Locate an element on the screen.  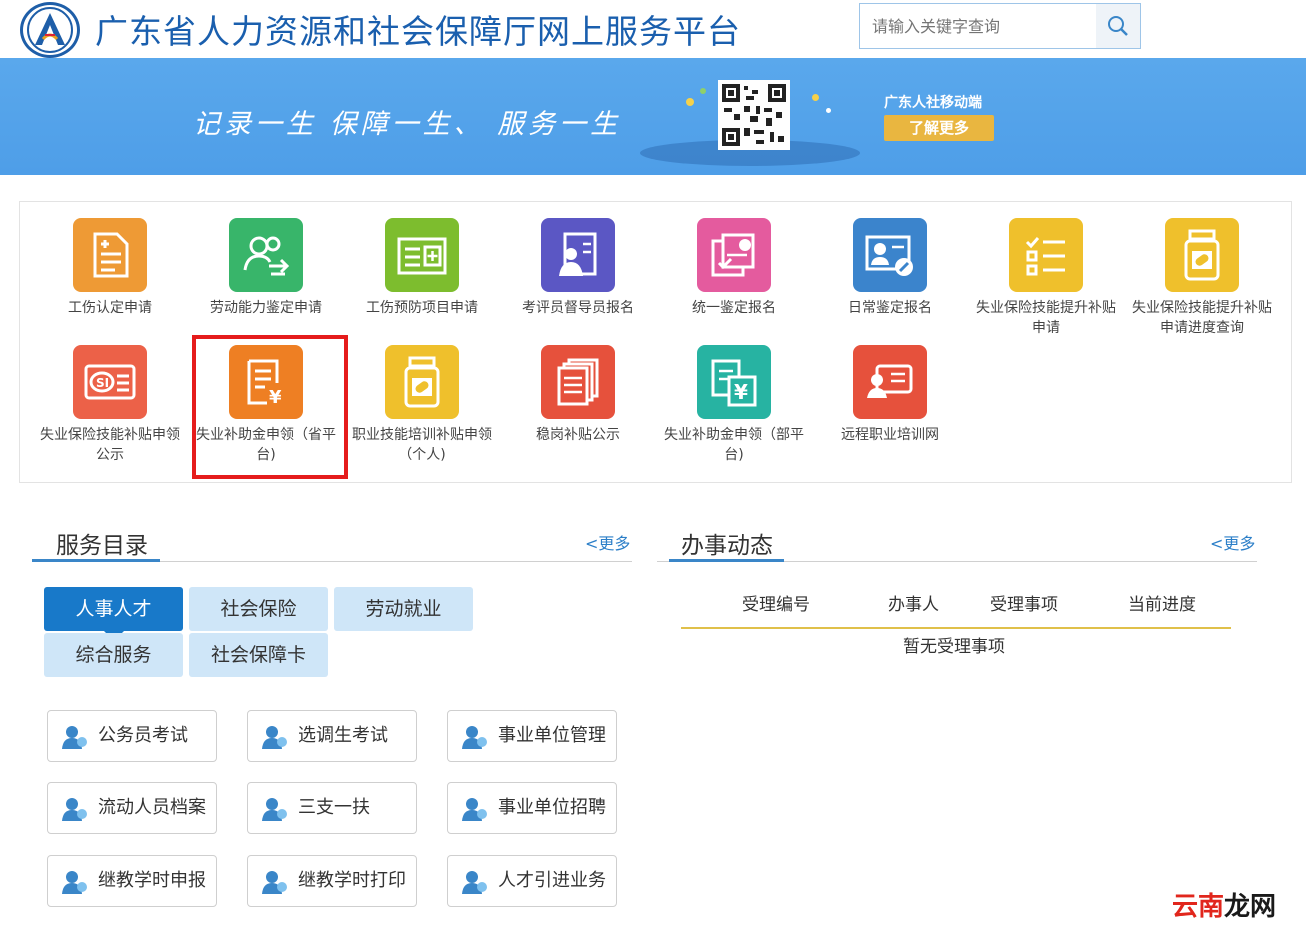
payment-form-icon is located at coordinates (734, 255).